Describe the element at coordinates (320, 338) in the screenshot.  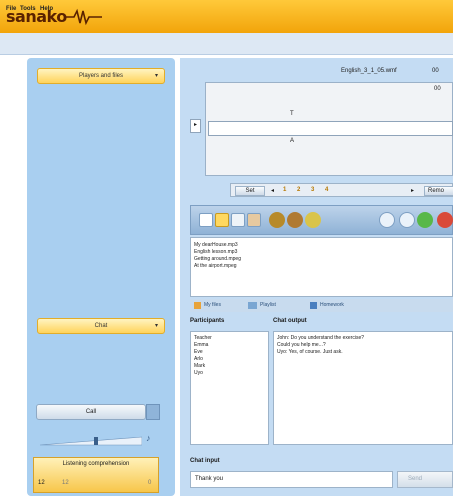
I see `chat-message: John: Do you understand the exercise?` at that location.